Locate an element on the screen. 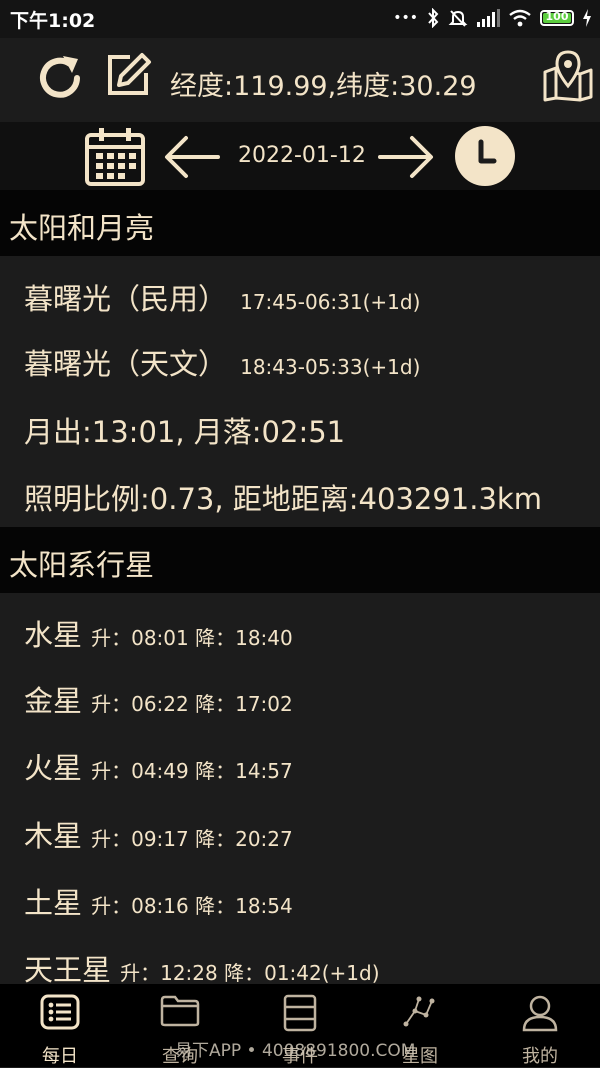 Image resolution: width=600 pixels, height=1068 pixels. planet-row: 金星 升：06:22 降：17:02 is located at coordinates (158, 699).